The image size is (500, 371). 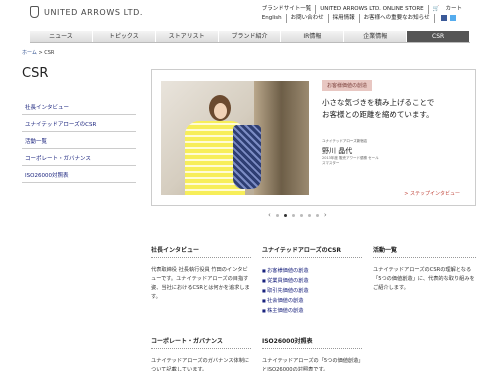 I want to click on facebook-icon, so click(x=443, y=17).